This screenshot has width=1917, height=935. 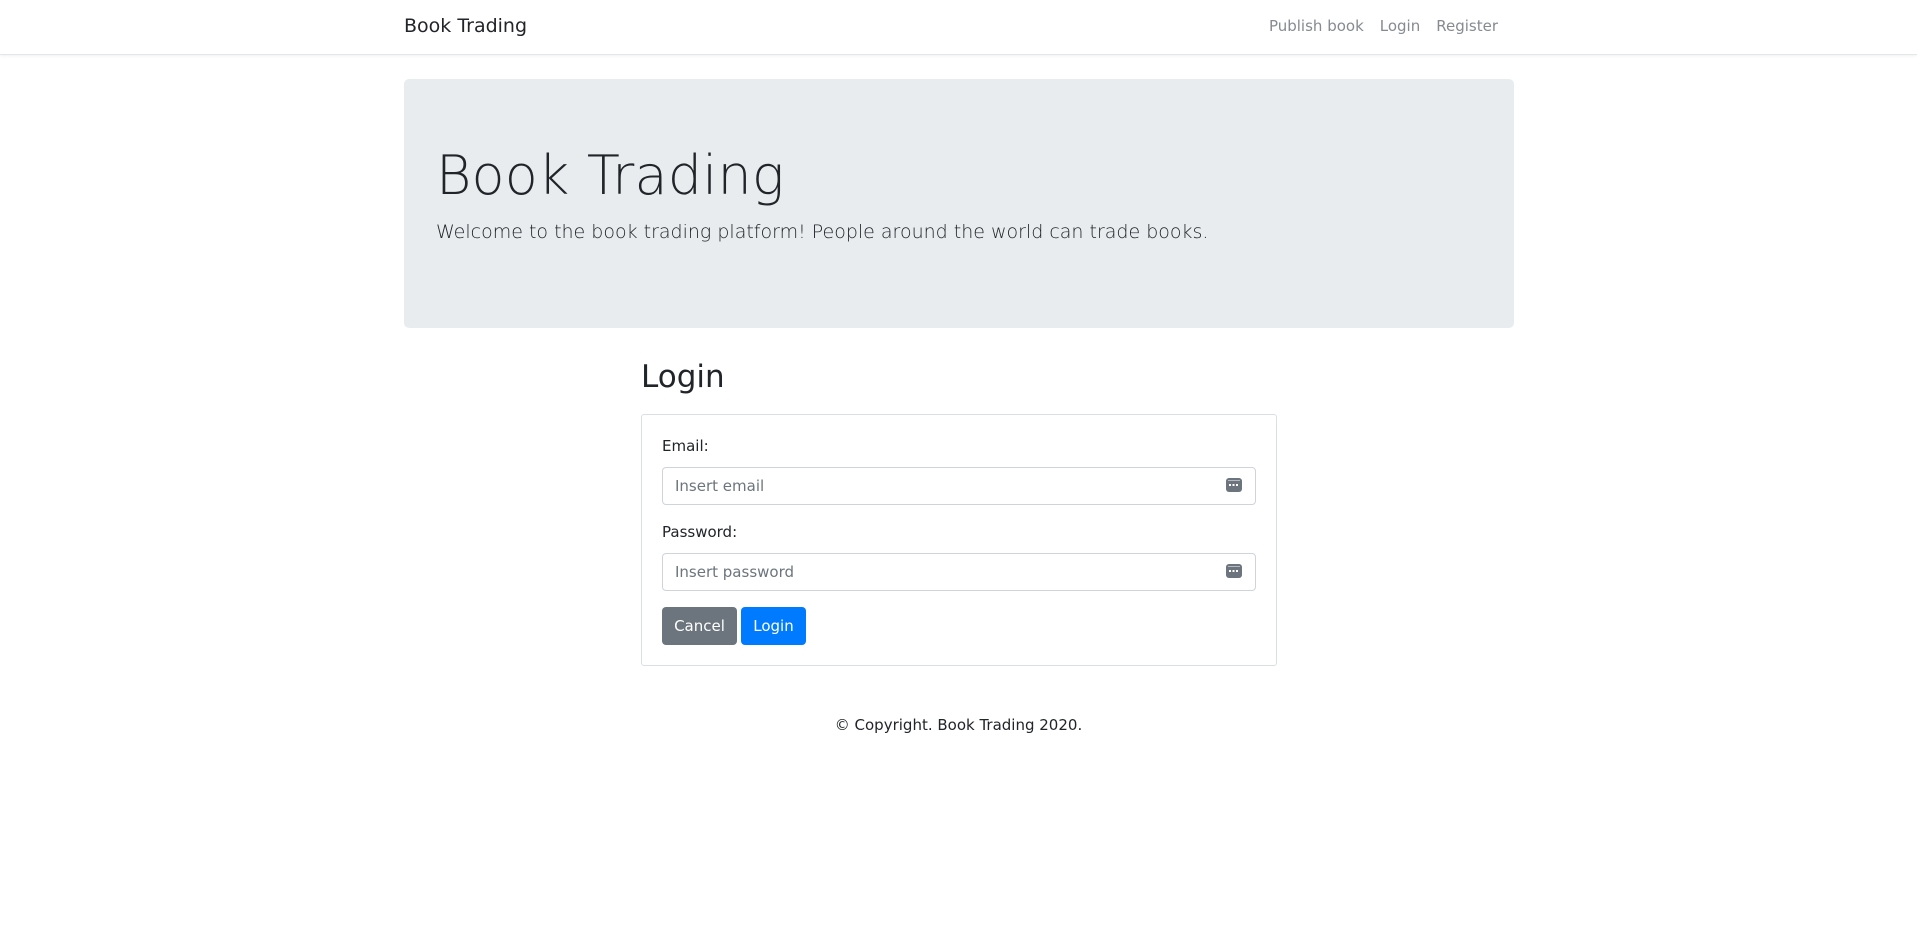 What do you see at coordinates (773, 626) in the screenshot?
I see `login-button: Login` at bounding box center [773, 626].